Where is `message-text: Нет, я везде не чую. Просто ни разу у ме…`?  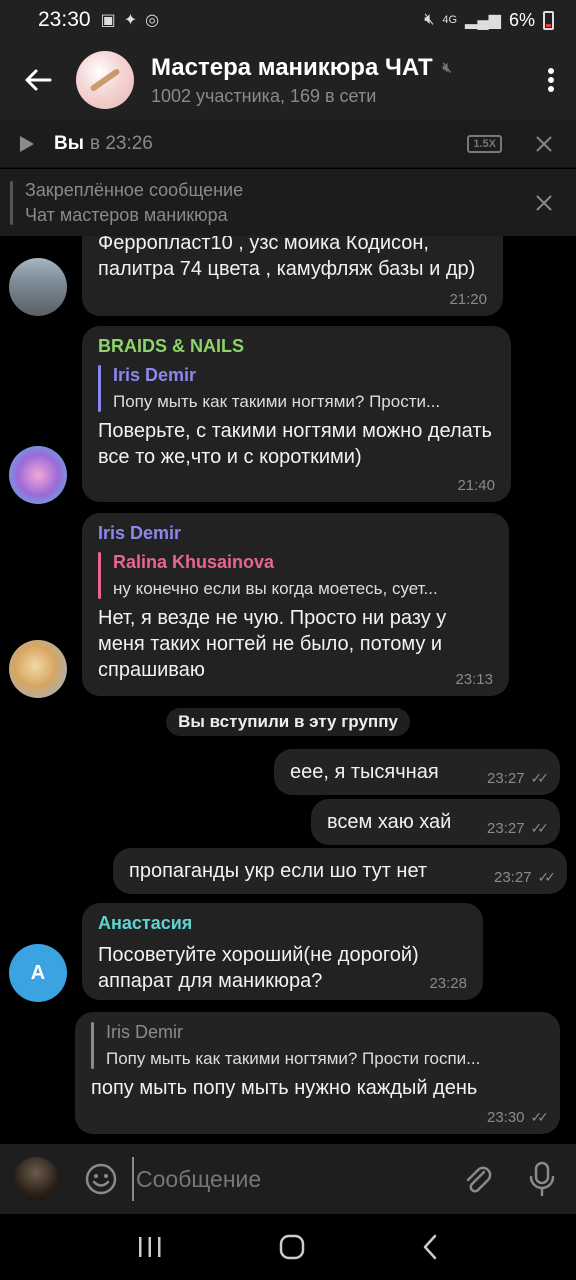 message-text: Нет, я везде не чую. Просто ни разу у ме… is located at coordinates (272, 644).